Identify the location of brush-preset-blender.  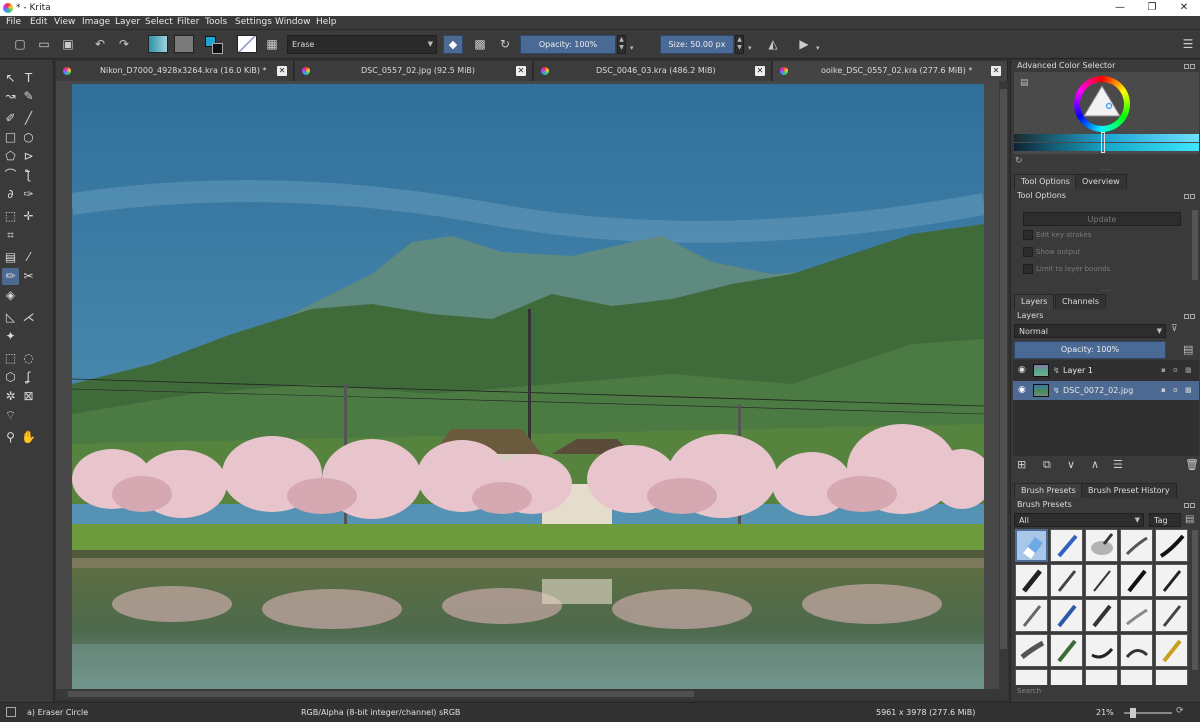
(1136, 545).